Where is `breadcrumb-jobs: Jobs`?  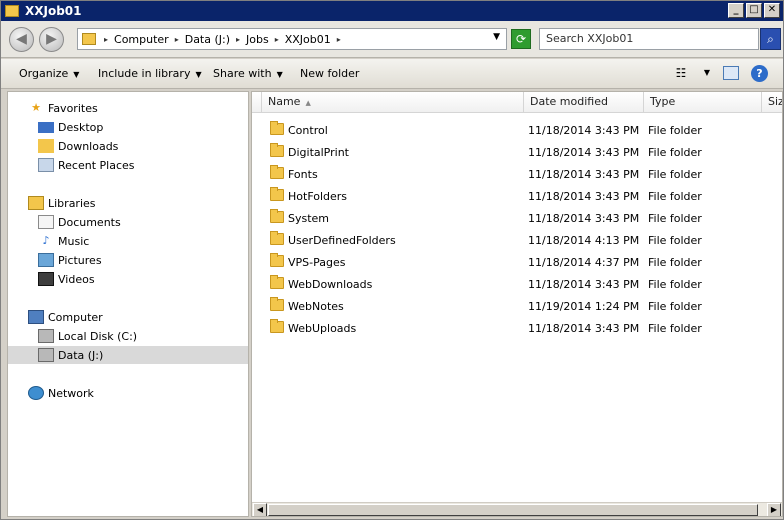
breadcrumb-jobs: Jobs is located at coordinates (257, 39).